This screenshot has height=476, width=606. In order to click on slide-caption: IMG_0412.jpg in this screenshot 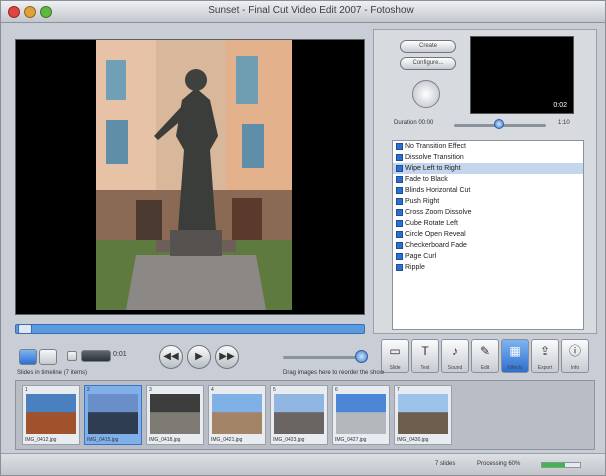, I will do `click(41, 440)`.